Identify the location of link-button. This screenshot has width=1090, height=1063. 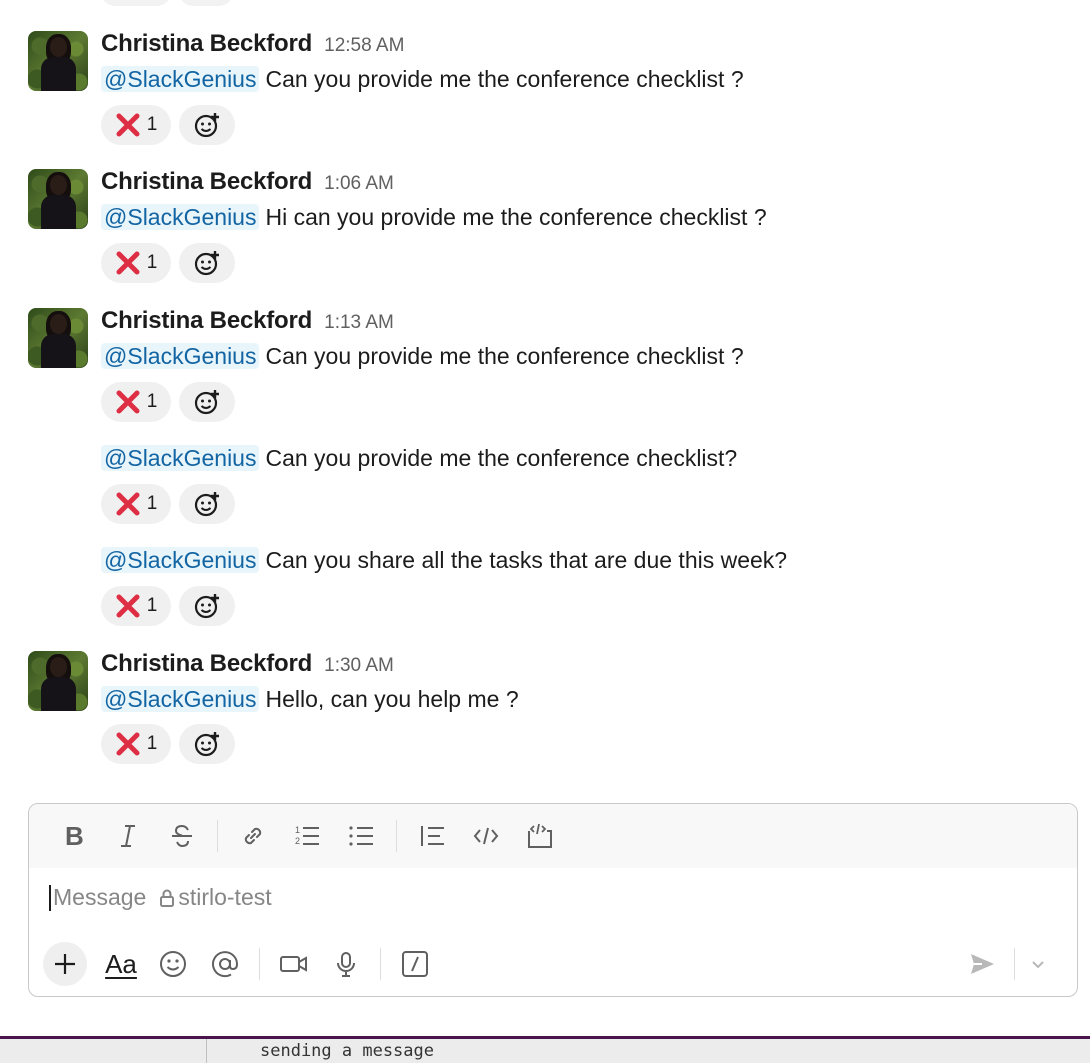
(253, 836).